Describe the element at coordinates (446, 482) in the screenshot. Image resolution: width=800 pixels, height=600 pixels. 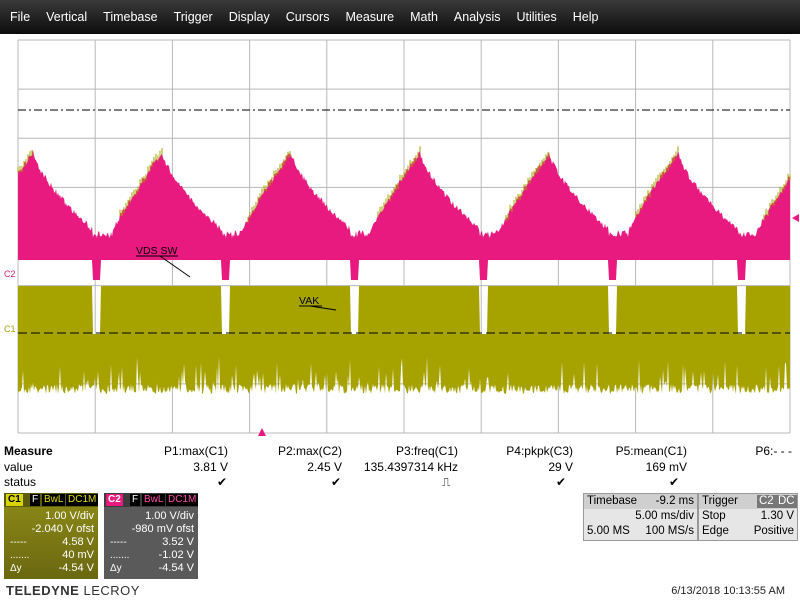
I see `p3-status-pulse-icon: ⎍` at that location.